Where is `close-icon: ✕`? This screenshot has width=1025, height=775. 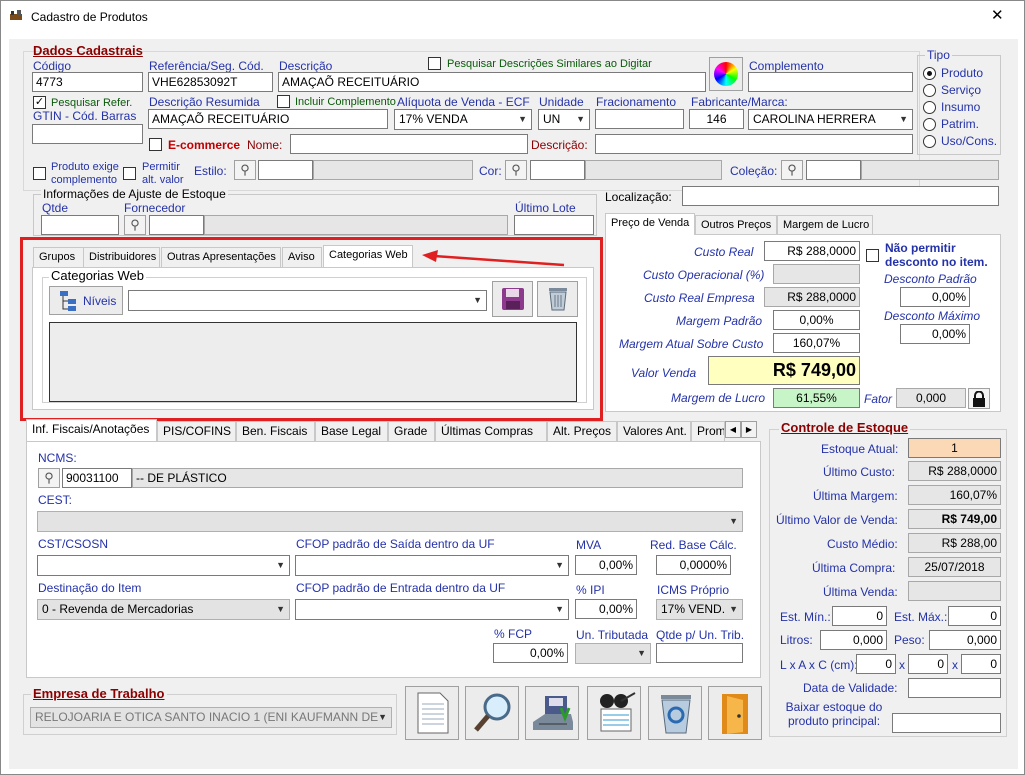
close-icon: ✕ is located at coordinates (997, 15).